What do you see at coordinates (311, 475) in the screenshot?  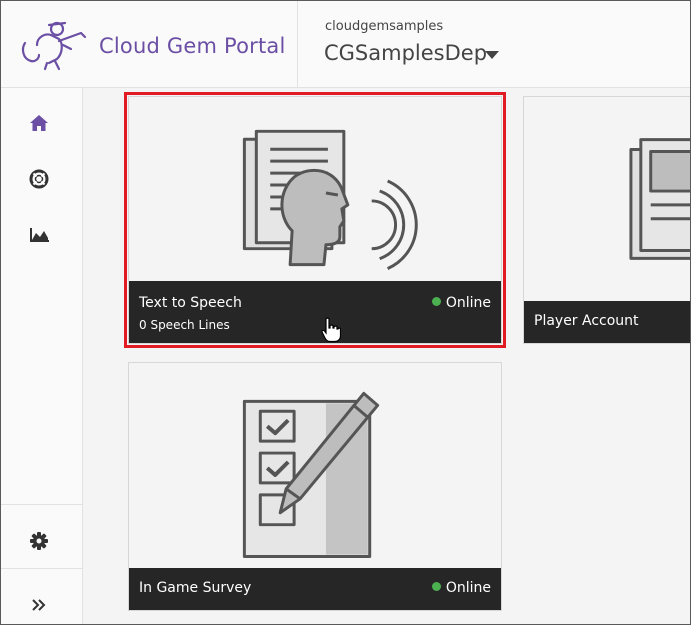 I see `survey-icon` at bounding box center [311, 475].